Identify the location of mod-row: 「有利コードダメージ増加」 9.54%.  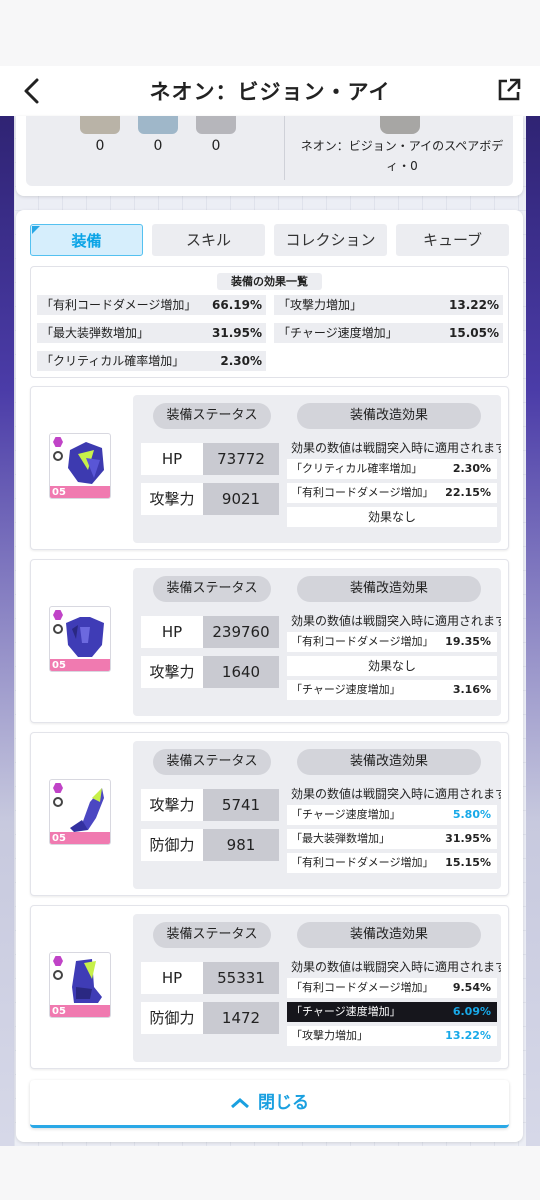
(392, 988).